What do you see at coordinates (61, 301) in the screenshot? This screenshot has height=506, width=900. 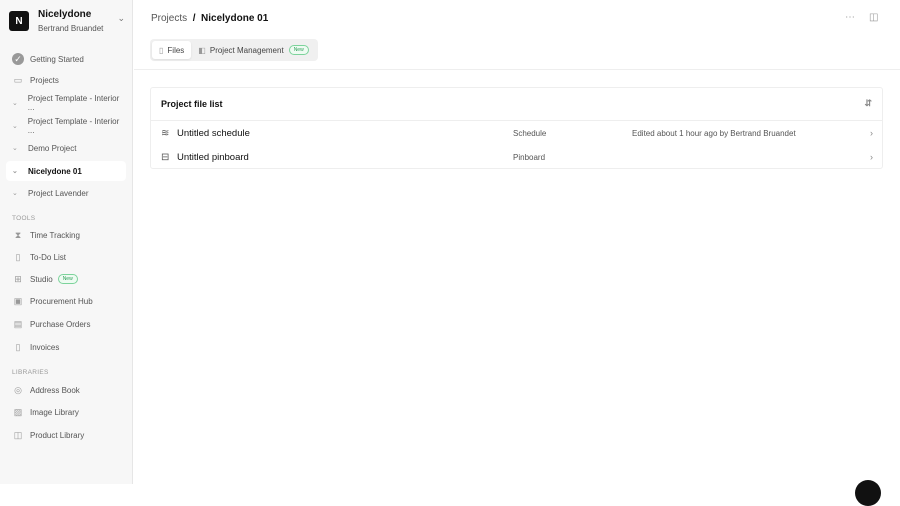 I see `label: Procurement Hub` at bounding box center [61, 301].